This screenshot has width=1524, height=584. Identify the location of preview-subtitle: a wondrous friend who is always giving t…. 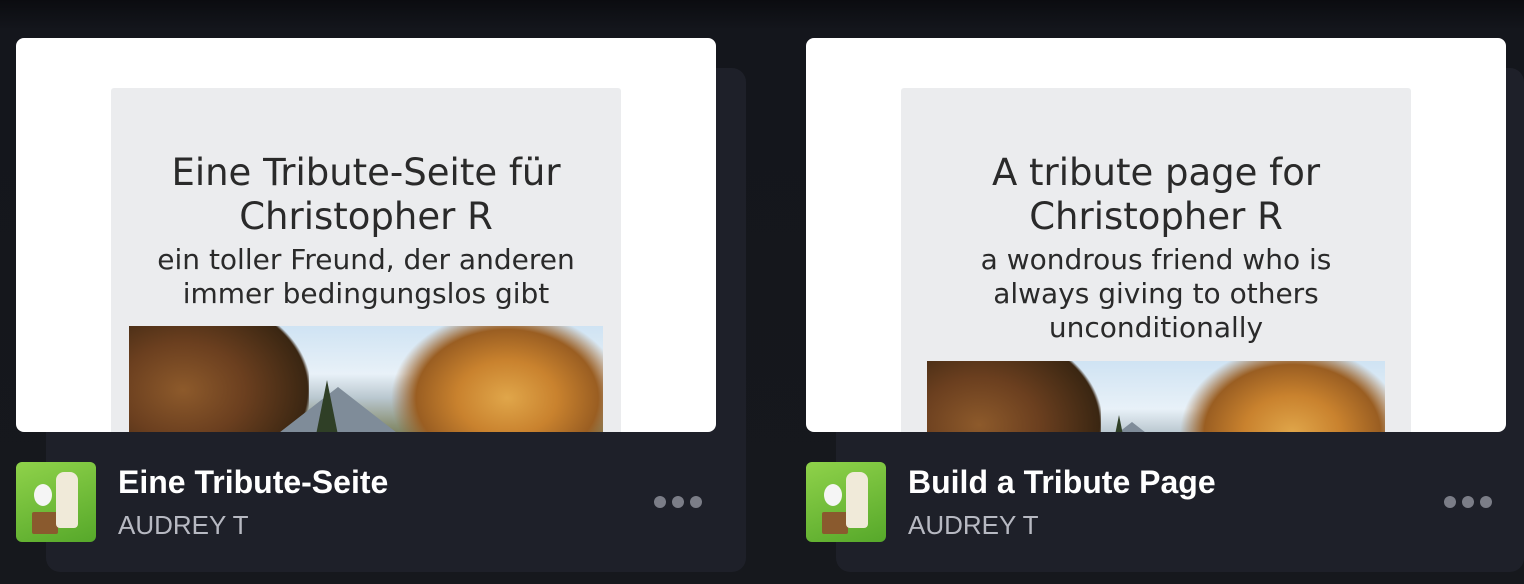
(1156, 293).